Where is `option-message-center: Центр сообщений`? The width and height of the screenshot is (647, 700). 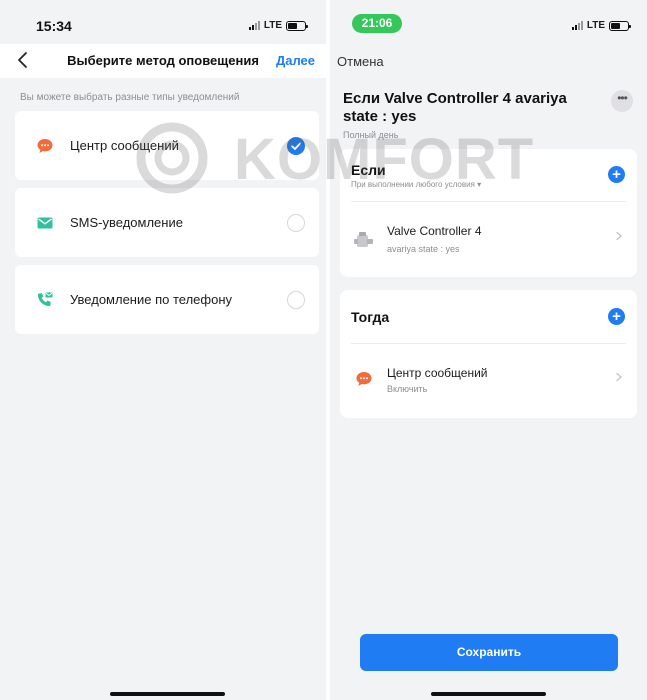
option-message-center: Центр сообщений is located at coordinates (167, 145).